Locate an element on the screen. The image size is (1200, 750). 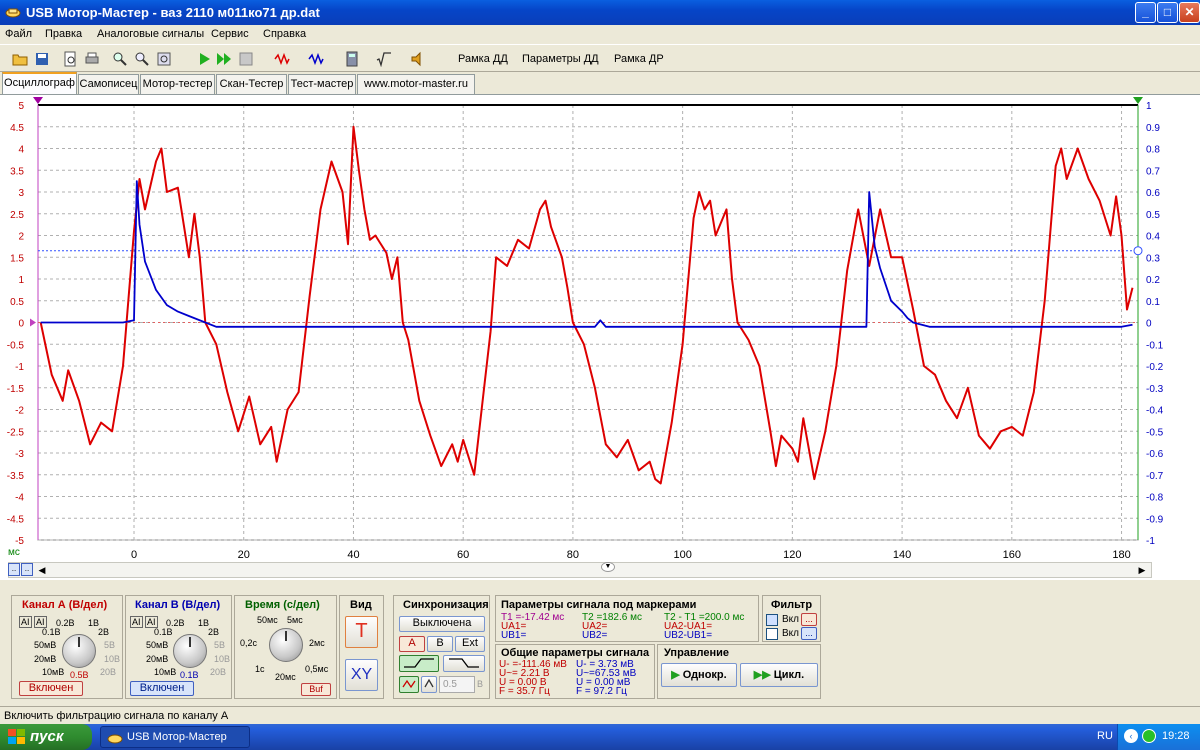
sync-group: Синхронизация Выключена A B Ext 0.5 В is located at coordinates (441, 647).